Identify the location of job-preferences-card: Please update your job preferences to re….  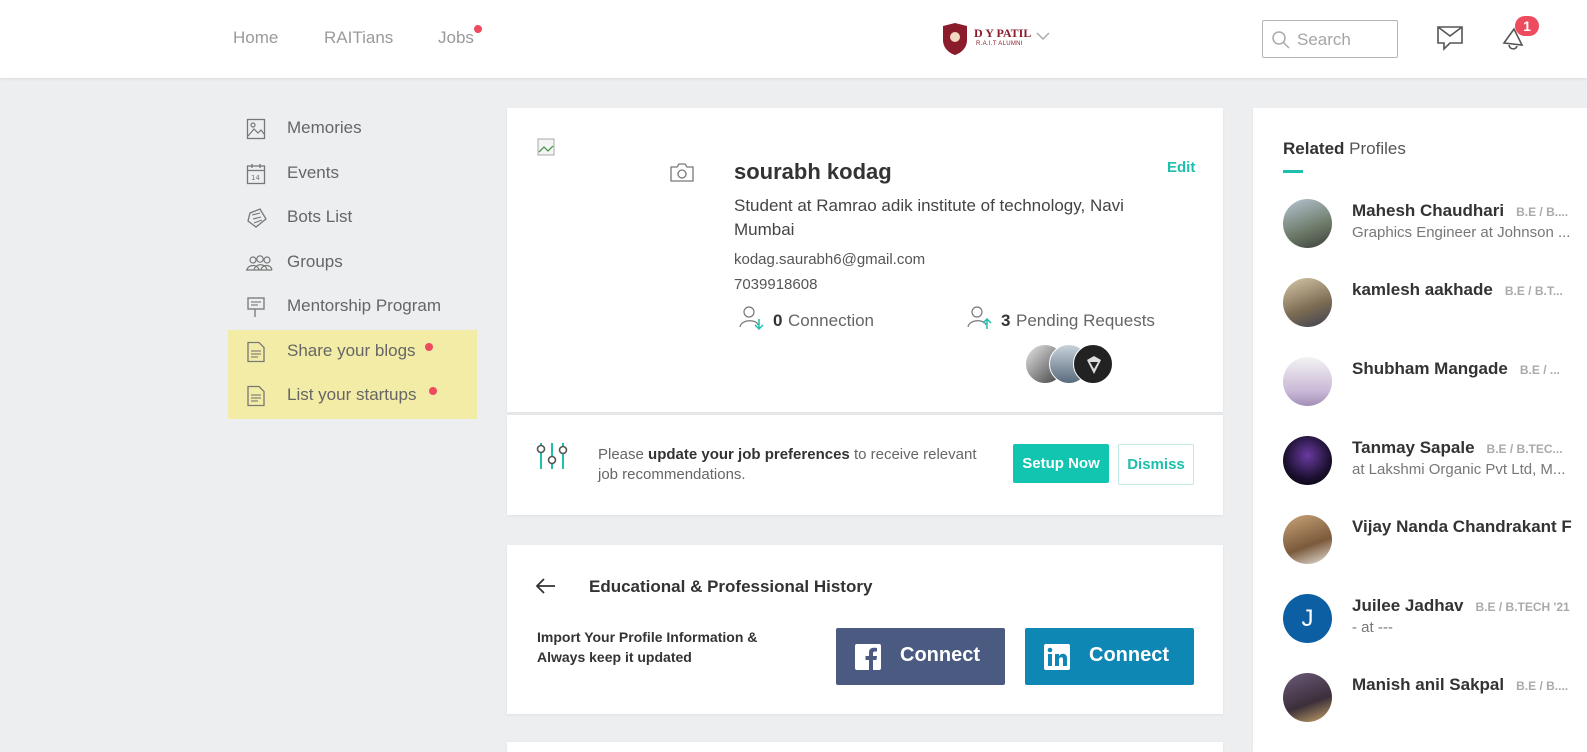
(865, 464).